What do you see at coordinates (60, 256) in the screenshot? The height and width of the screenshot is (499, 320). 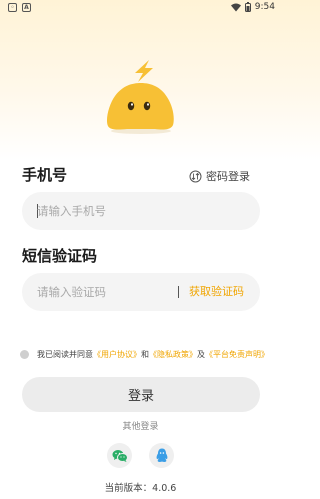 I see `code-title: 短信验证码` at bounding box center [60, 256].